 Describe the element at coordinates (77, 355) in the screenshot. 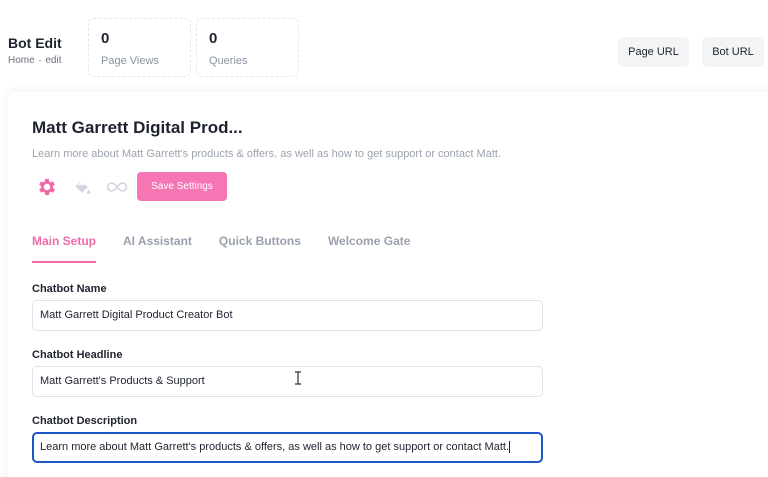

I see `chatbot-headline-label: Chatbot Headline` at that location.